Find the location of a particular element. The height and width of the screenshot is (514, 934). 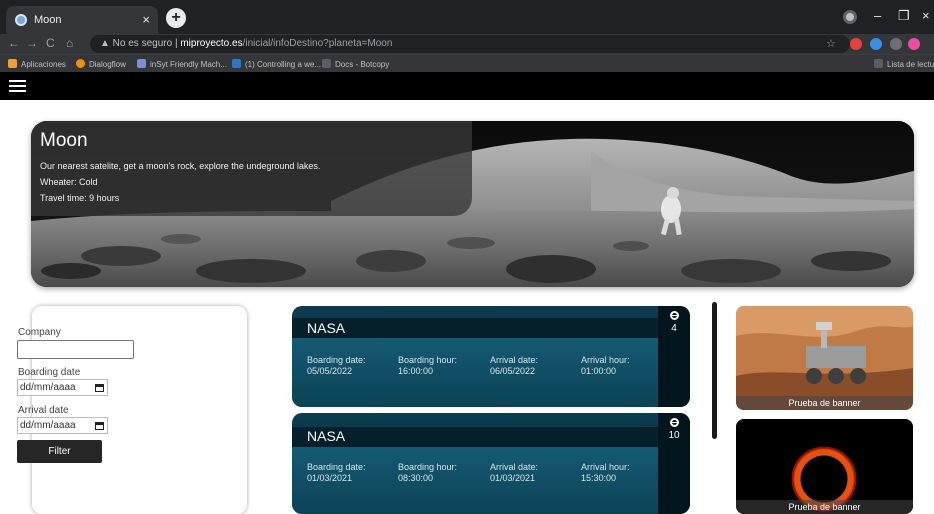

botcopy-icon is located at coordinates (326, 63).